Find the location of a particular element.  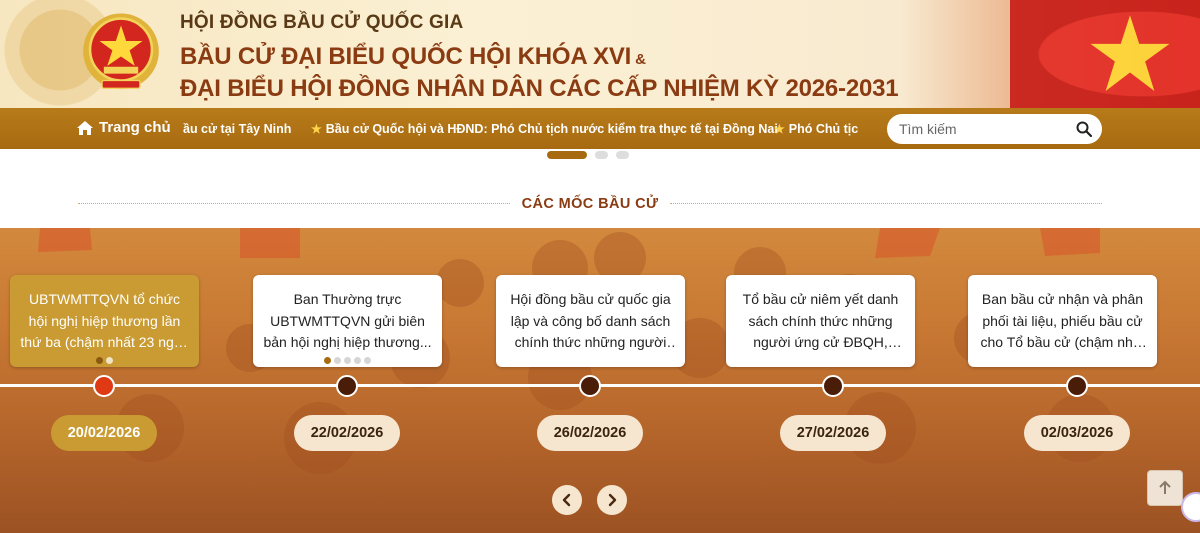

national-emblem-icon is located at coordinates (121, 53).